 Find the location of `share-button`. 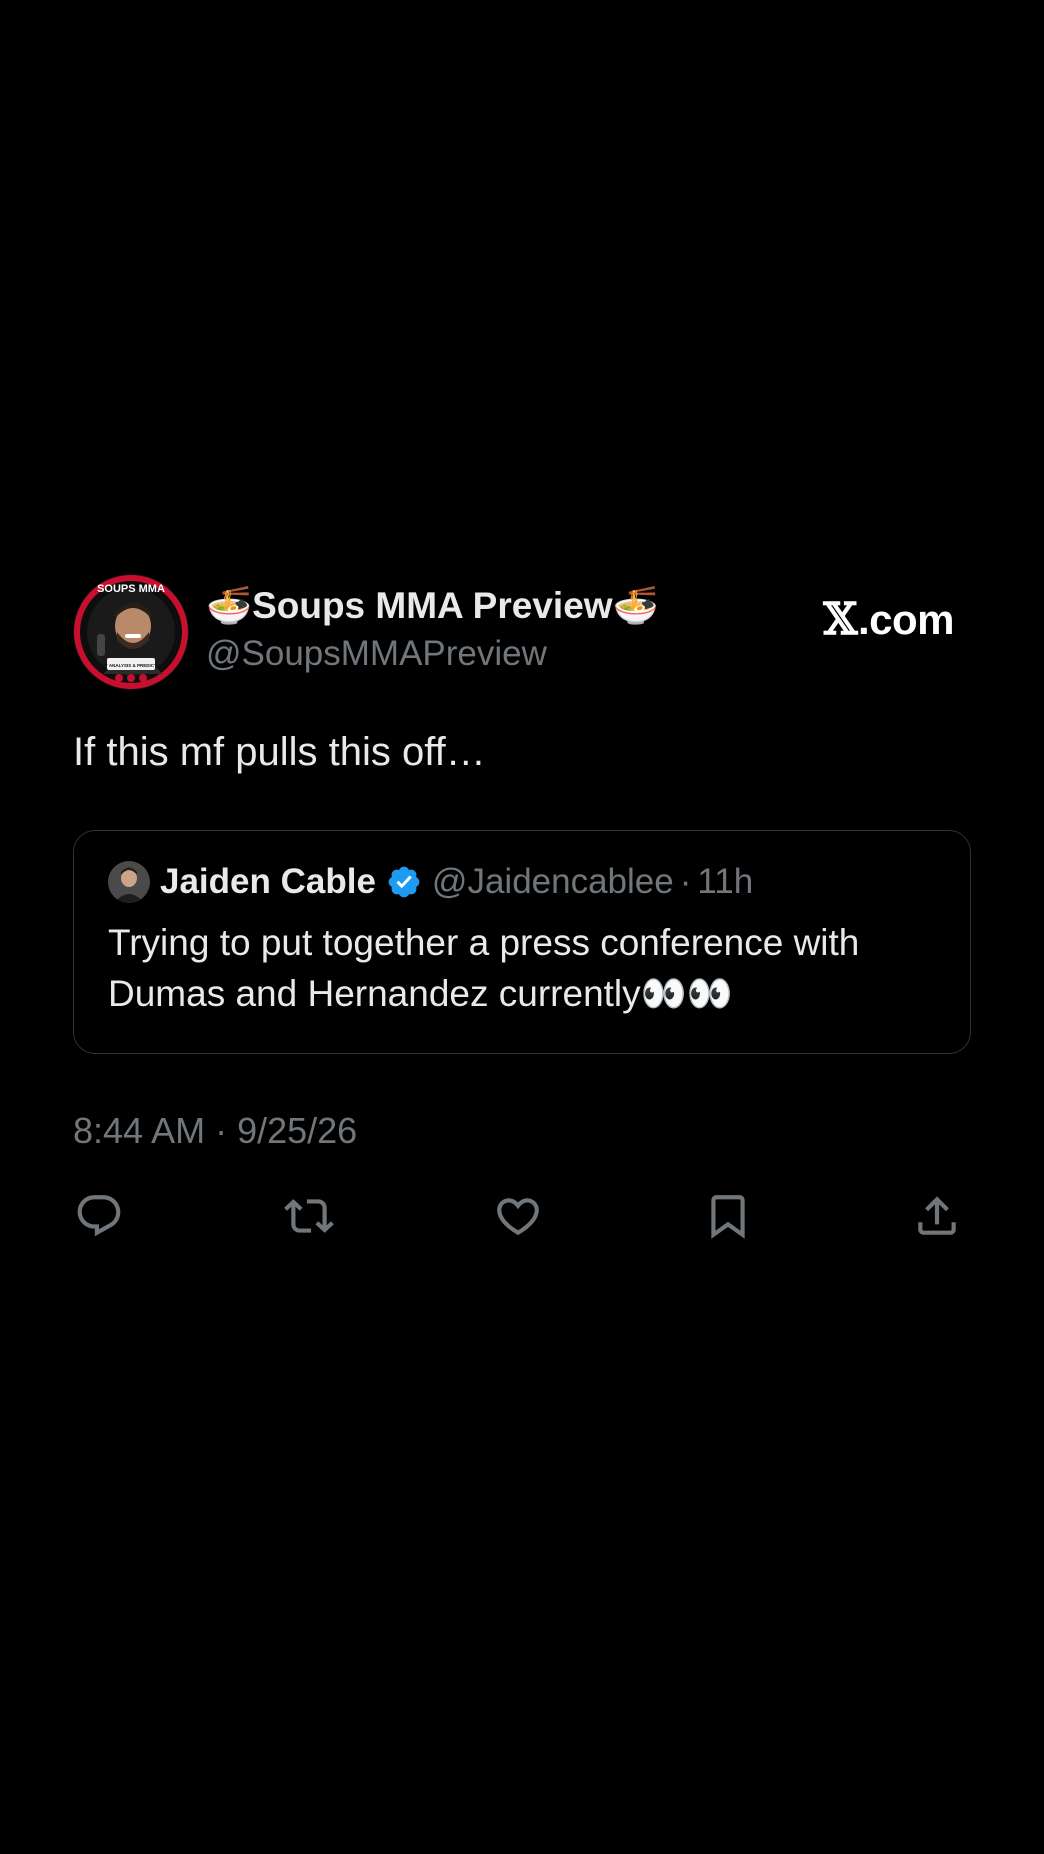

share-button is located at coordinates (937, 1216).